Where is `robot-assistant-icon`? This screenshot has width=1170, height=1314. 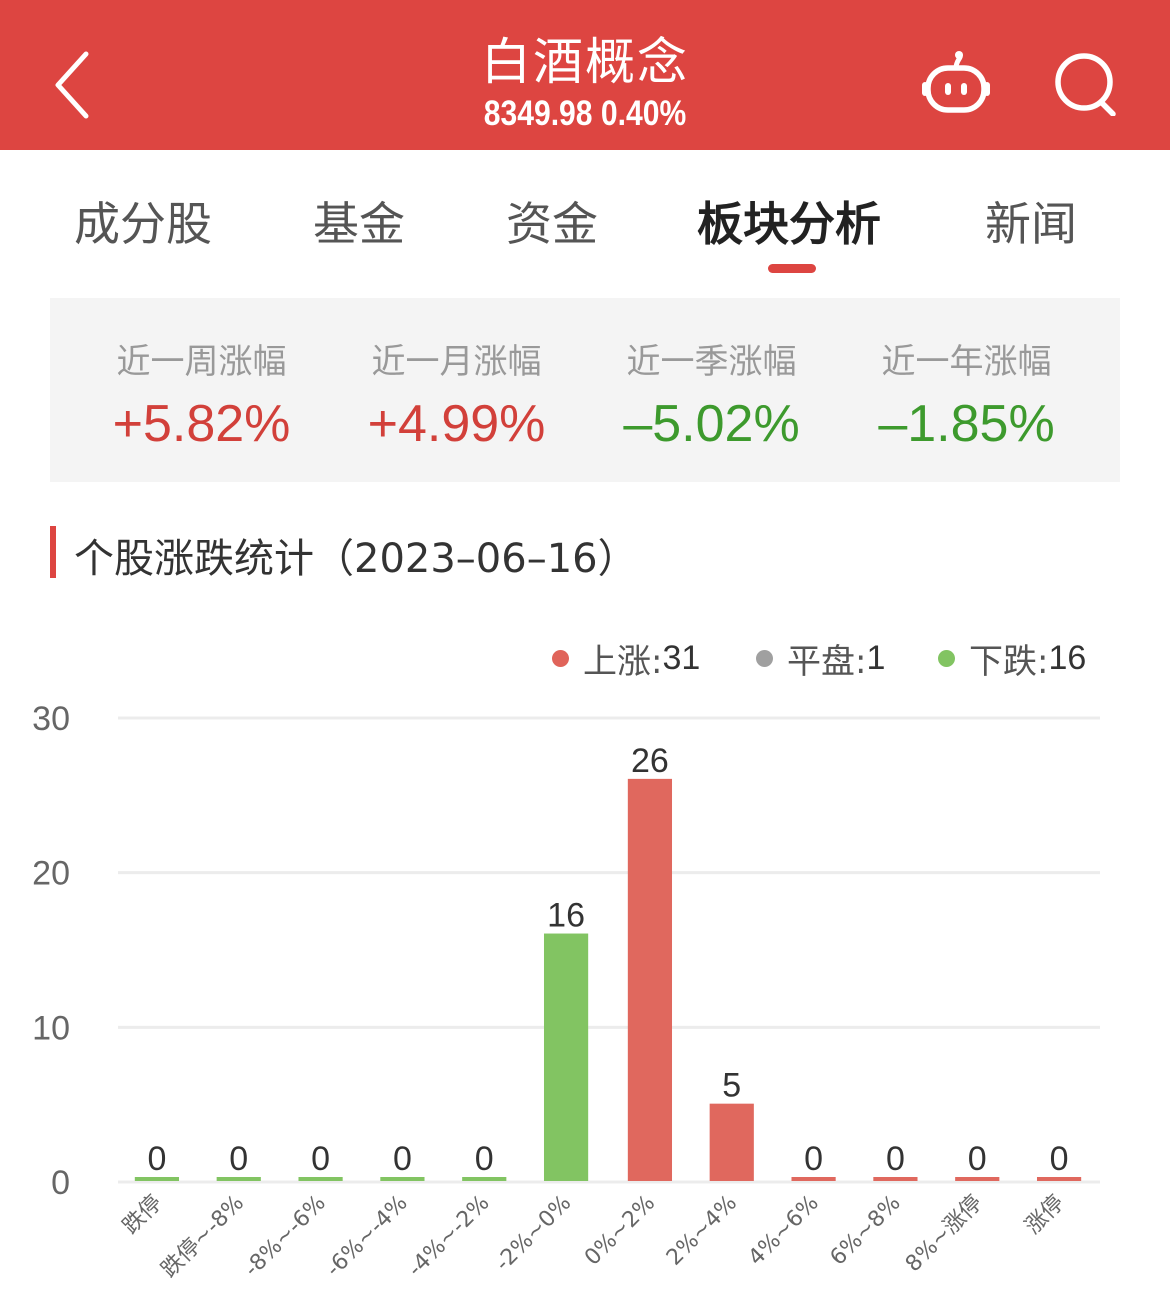 robot-assistant-icon is located at coordinates (956, 82).